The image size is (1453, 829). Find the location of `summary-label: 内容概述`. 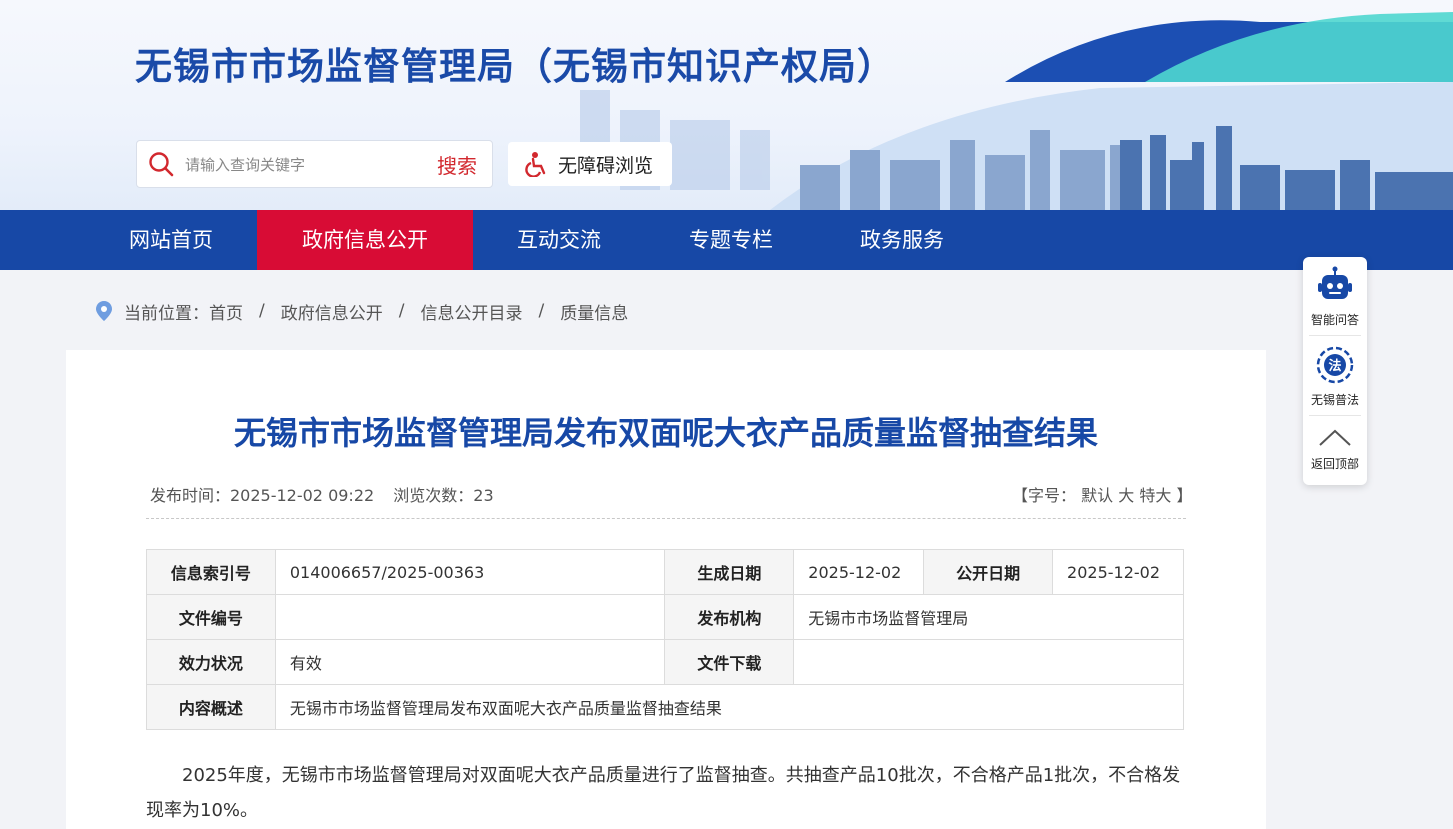

summary-label: 内容概述 is located at coordinates (211, 707).